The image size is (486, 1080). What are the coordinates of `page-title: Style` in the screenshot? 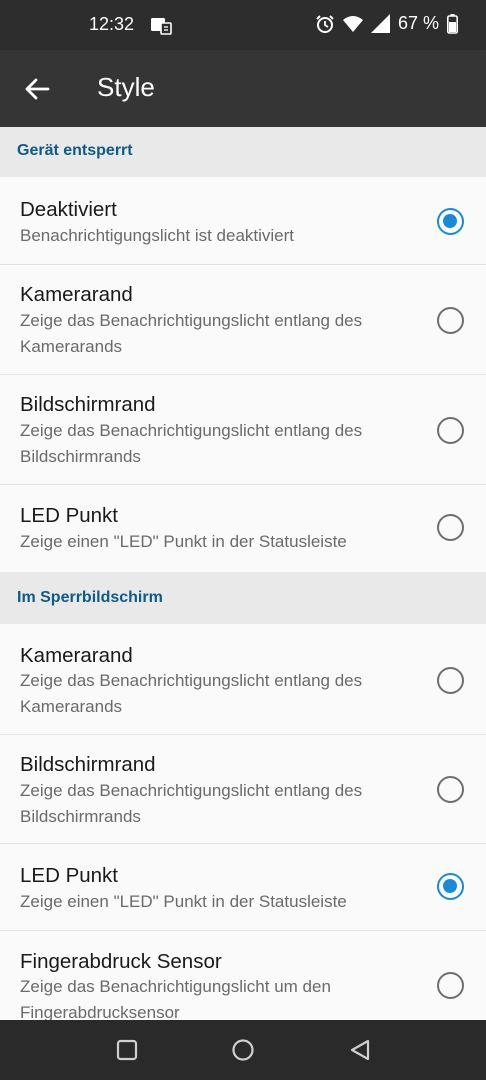 It's located at (126, 87).